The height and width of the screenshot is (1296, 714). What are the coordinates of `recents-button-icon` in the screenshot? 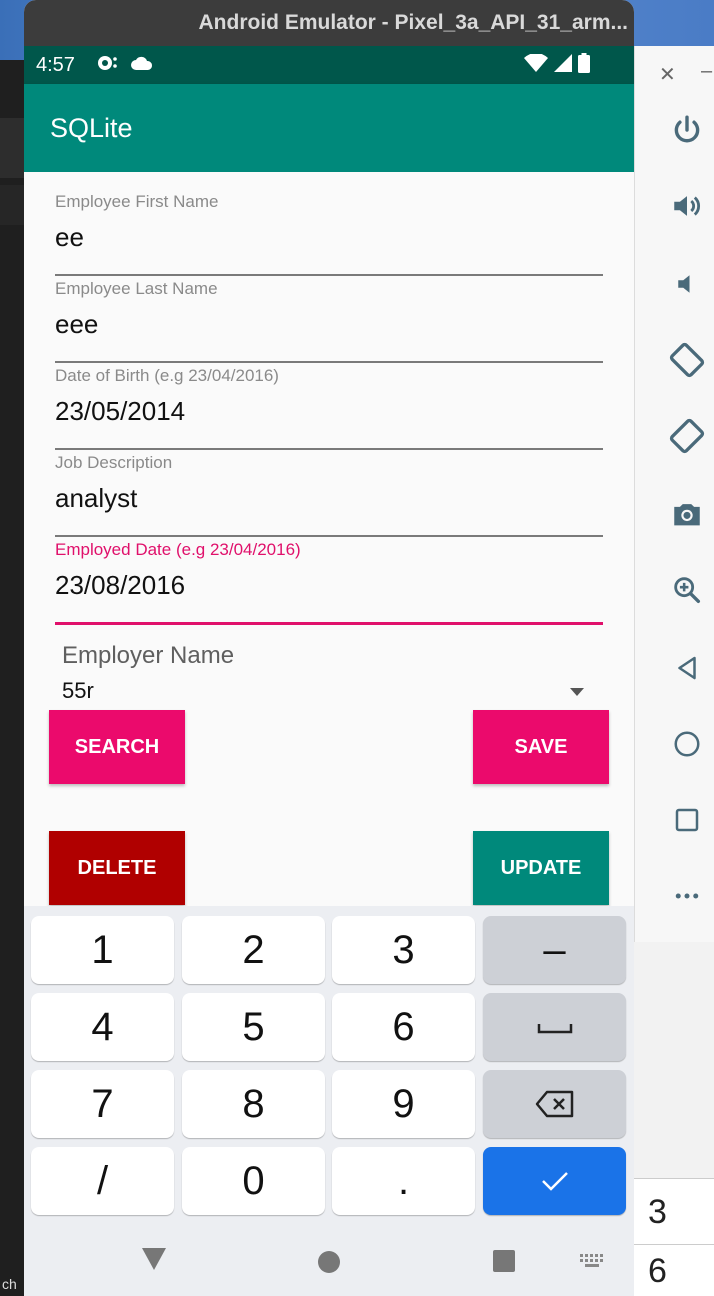 It's located at (504, 1263).